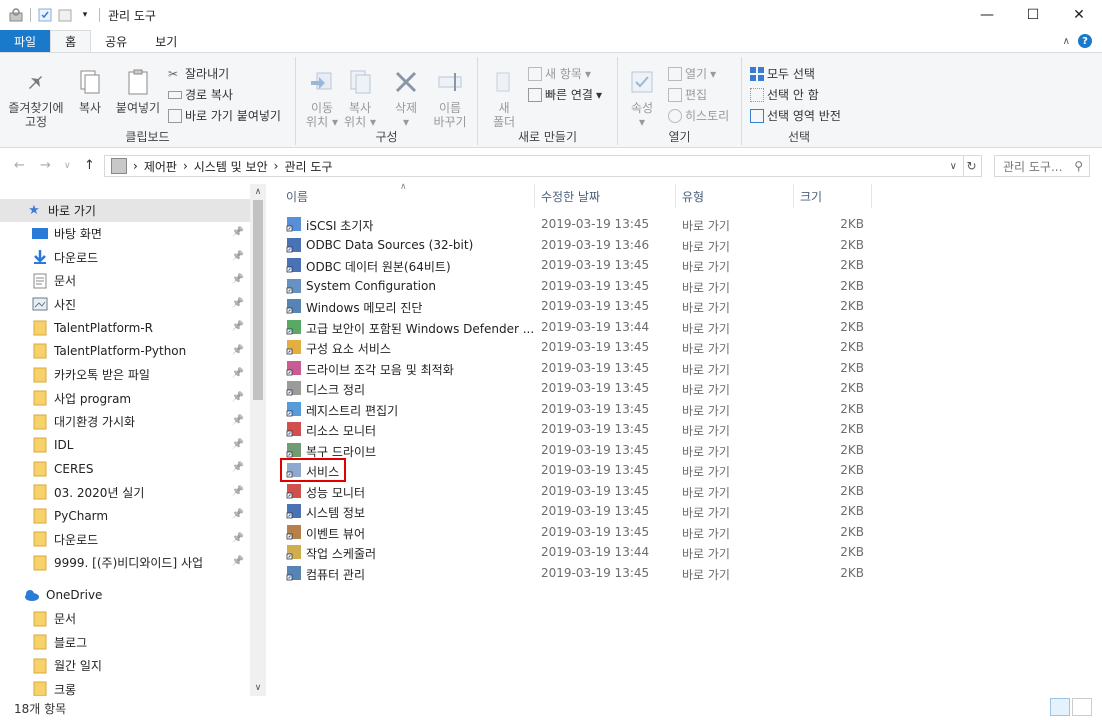 The image size is (1102, 720). Describe the element at coordinates (45, 15) in the screenshot. I see `properties-icon` at that location.